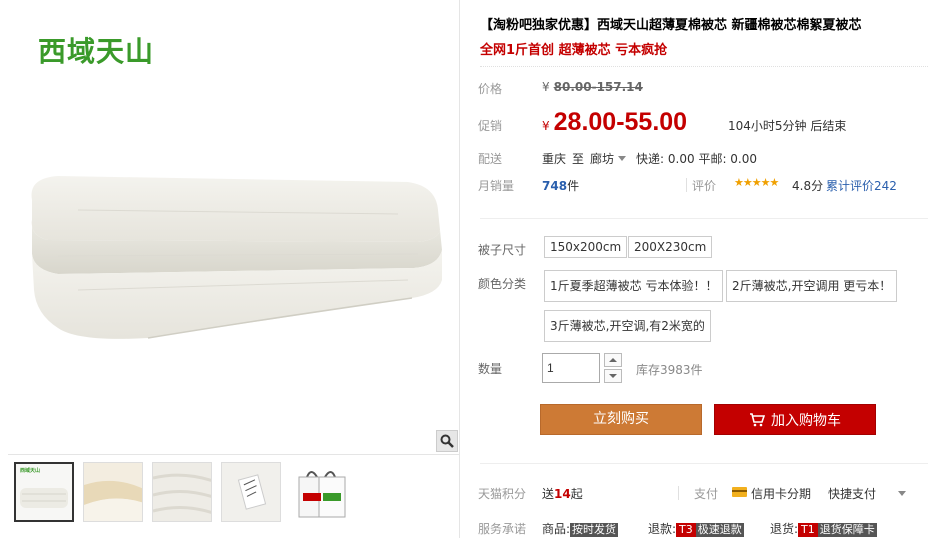  What do you see at coordinates (502, 494) in the screenshot?
I see `points-label: 天猫积分` at bounding box center [502, 494].